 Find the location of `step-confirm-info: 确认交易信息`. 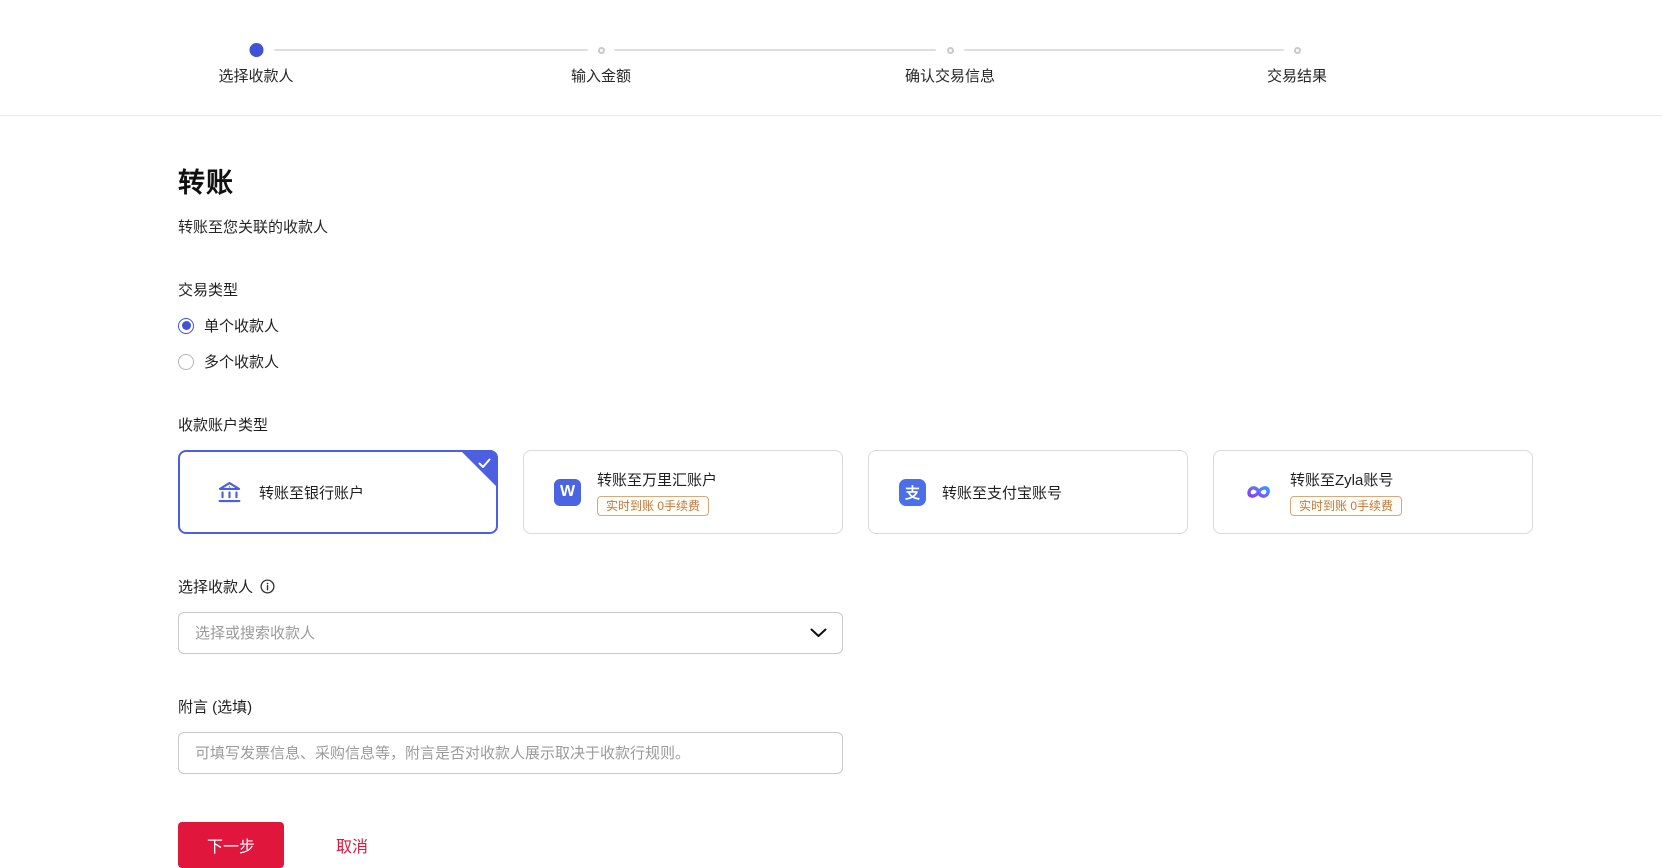

step-confirm-info: 确认交易信息 is located at coordinates (950, 64).